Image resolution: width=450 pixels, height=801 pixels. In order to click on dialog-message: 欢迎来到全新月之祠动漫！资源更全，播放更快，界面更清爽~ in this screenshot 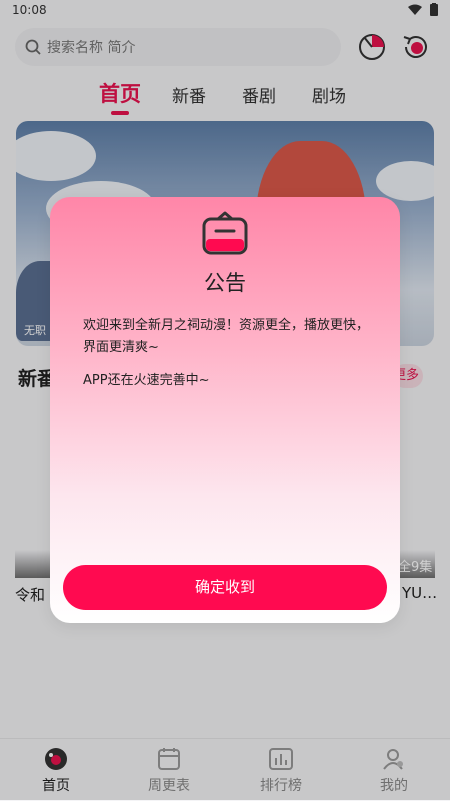, I will do `click(226, 336)`.